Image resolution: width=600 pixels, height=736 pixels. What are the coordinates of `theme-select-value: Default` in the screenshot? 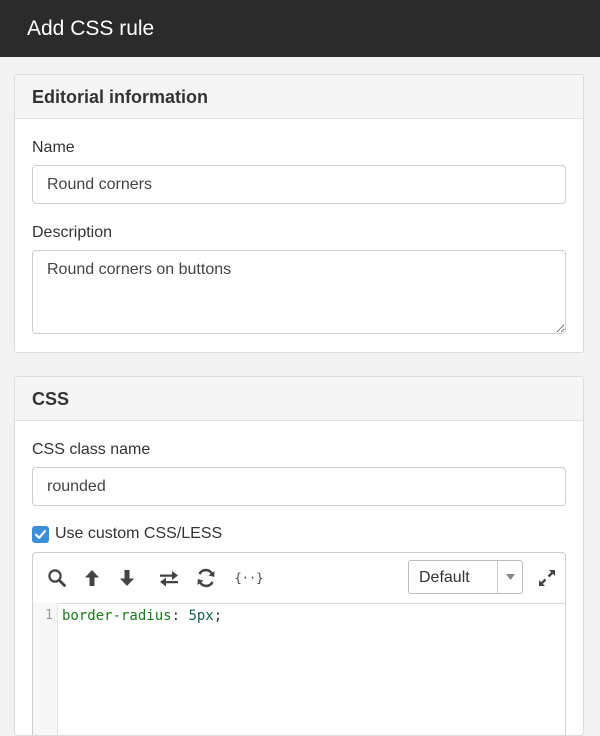 It's located at (444, 577).